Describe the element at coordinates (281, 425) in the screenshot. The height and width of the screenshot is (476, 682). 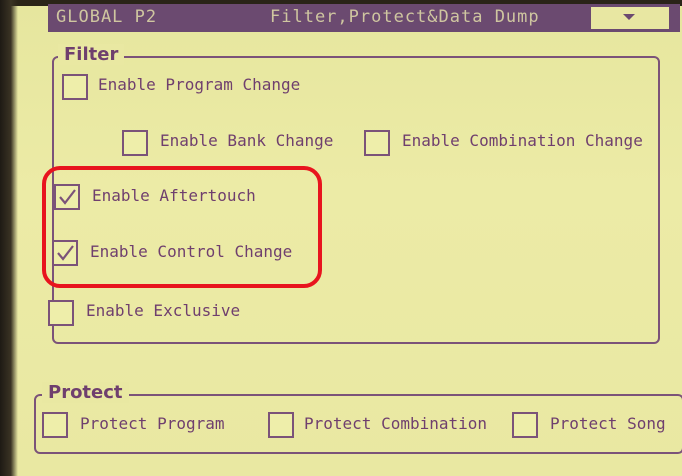
I see `protect-combination-checkbox` at that location.